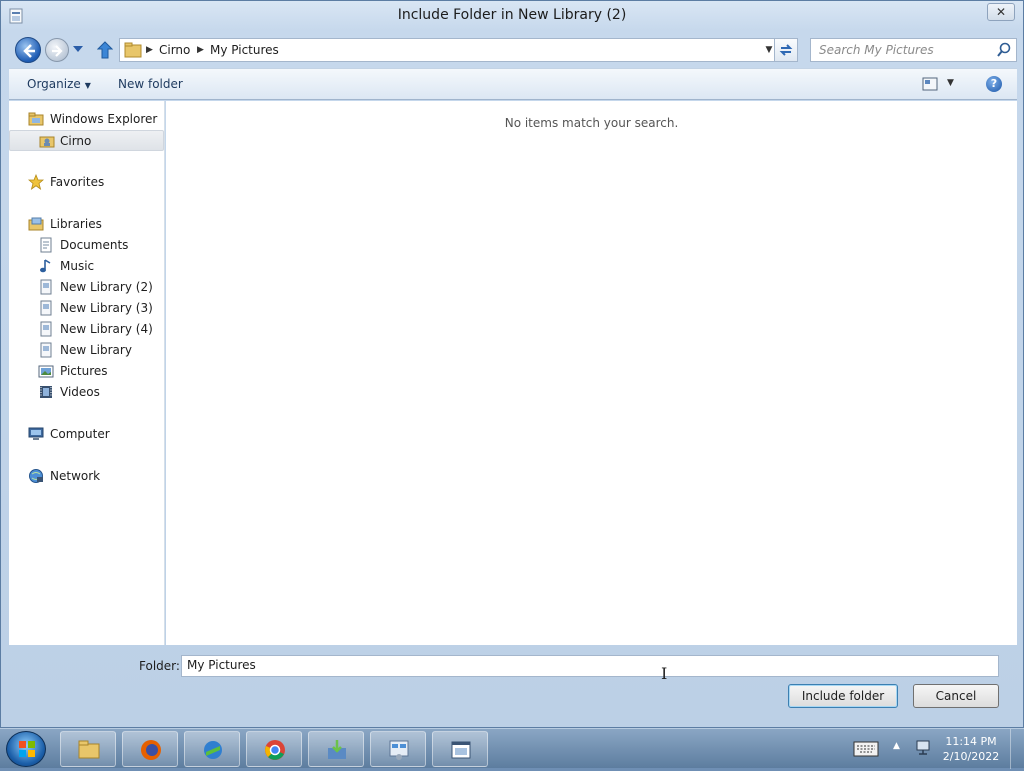 The width and height of the screenshot is (1024, 771). I want to click on window-title: Include Folder in New Library (2), so click(512, 15).